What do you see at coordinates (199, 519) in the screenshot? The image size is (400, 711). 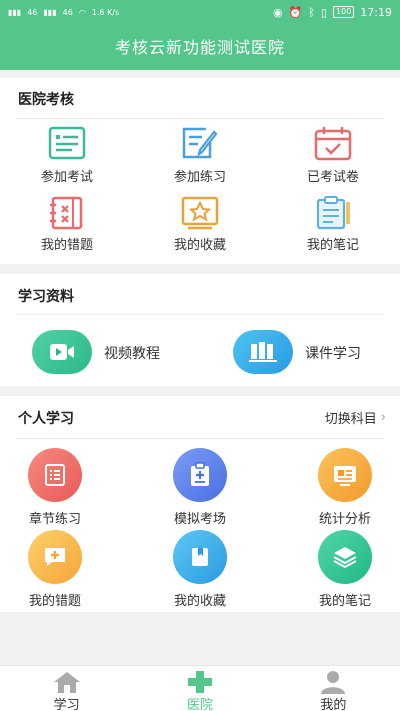 I see `grid-item-label: 模拟考场` at bounding box center [199, 519].